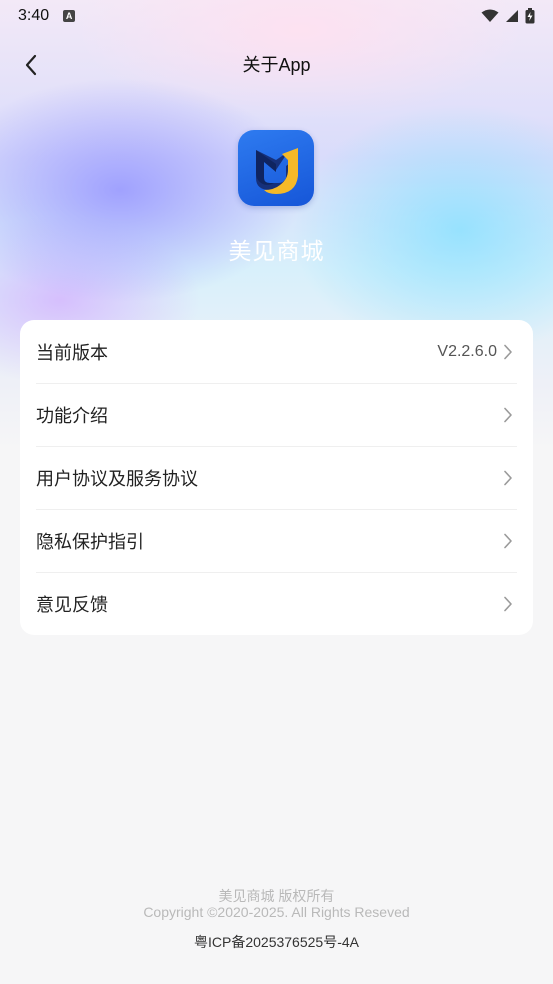 The width and height of the screenshot is (553, 984). Describe the element at coordinates (276, 251) in the screenshot. I see `app-name: 美见商城` at that location.